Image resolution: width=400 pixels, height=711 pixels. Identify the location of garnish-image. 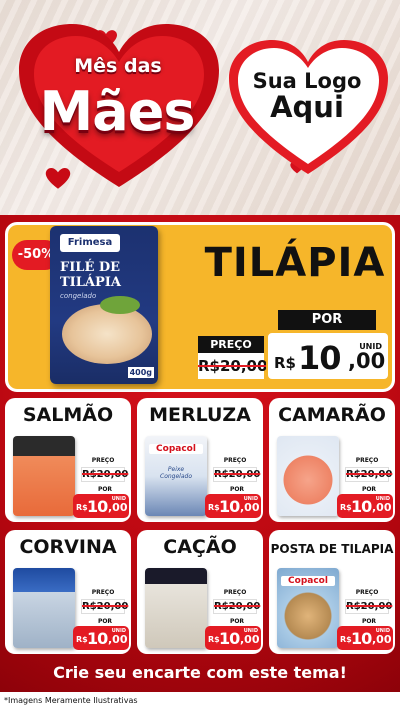
(120, 305).